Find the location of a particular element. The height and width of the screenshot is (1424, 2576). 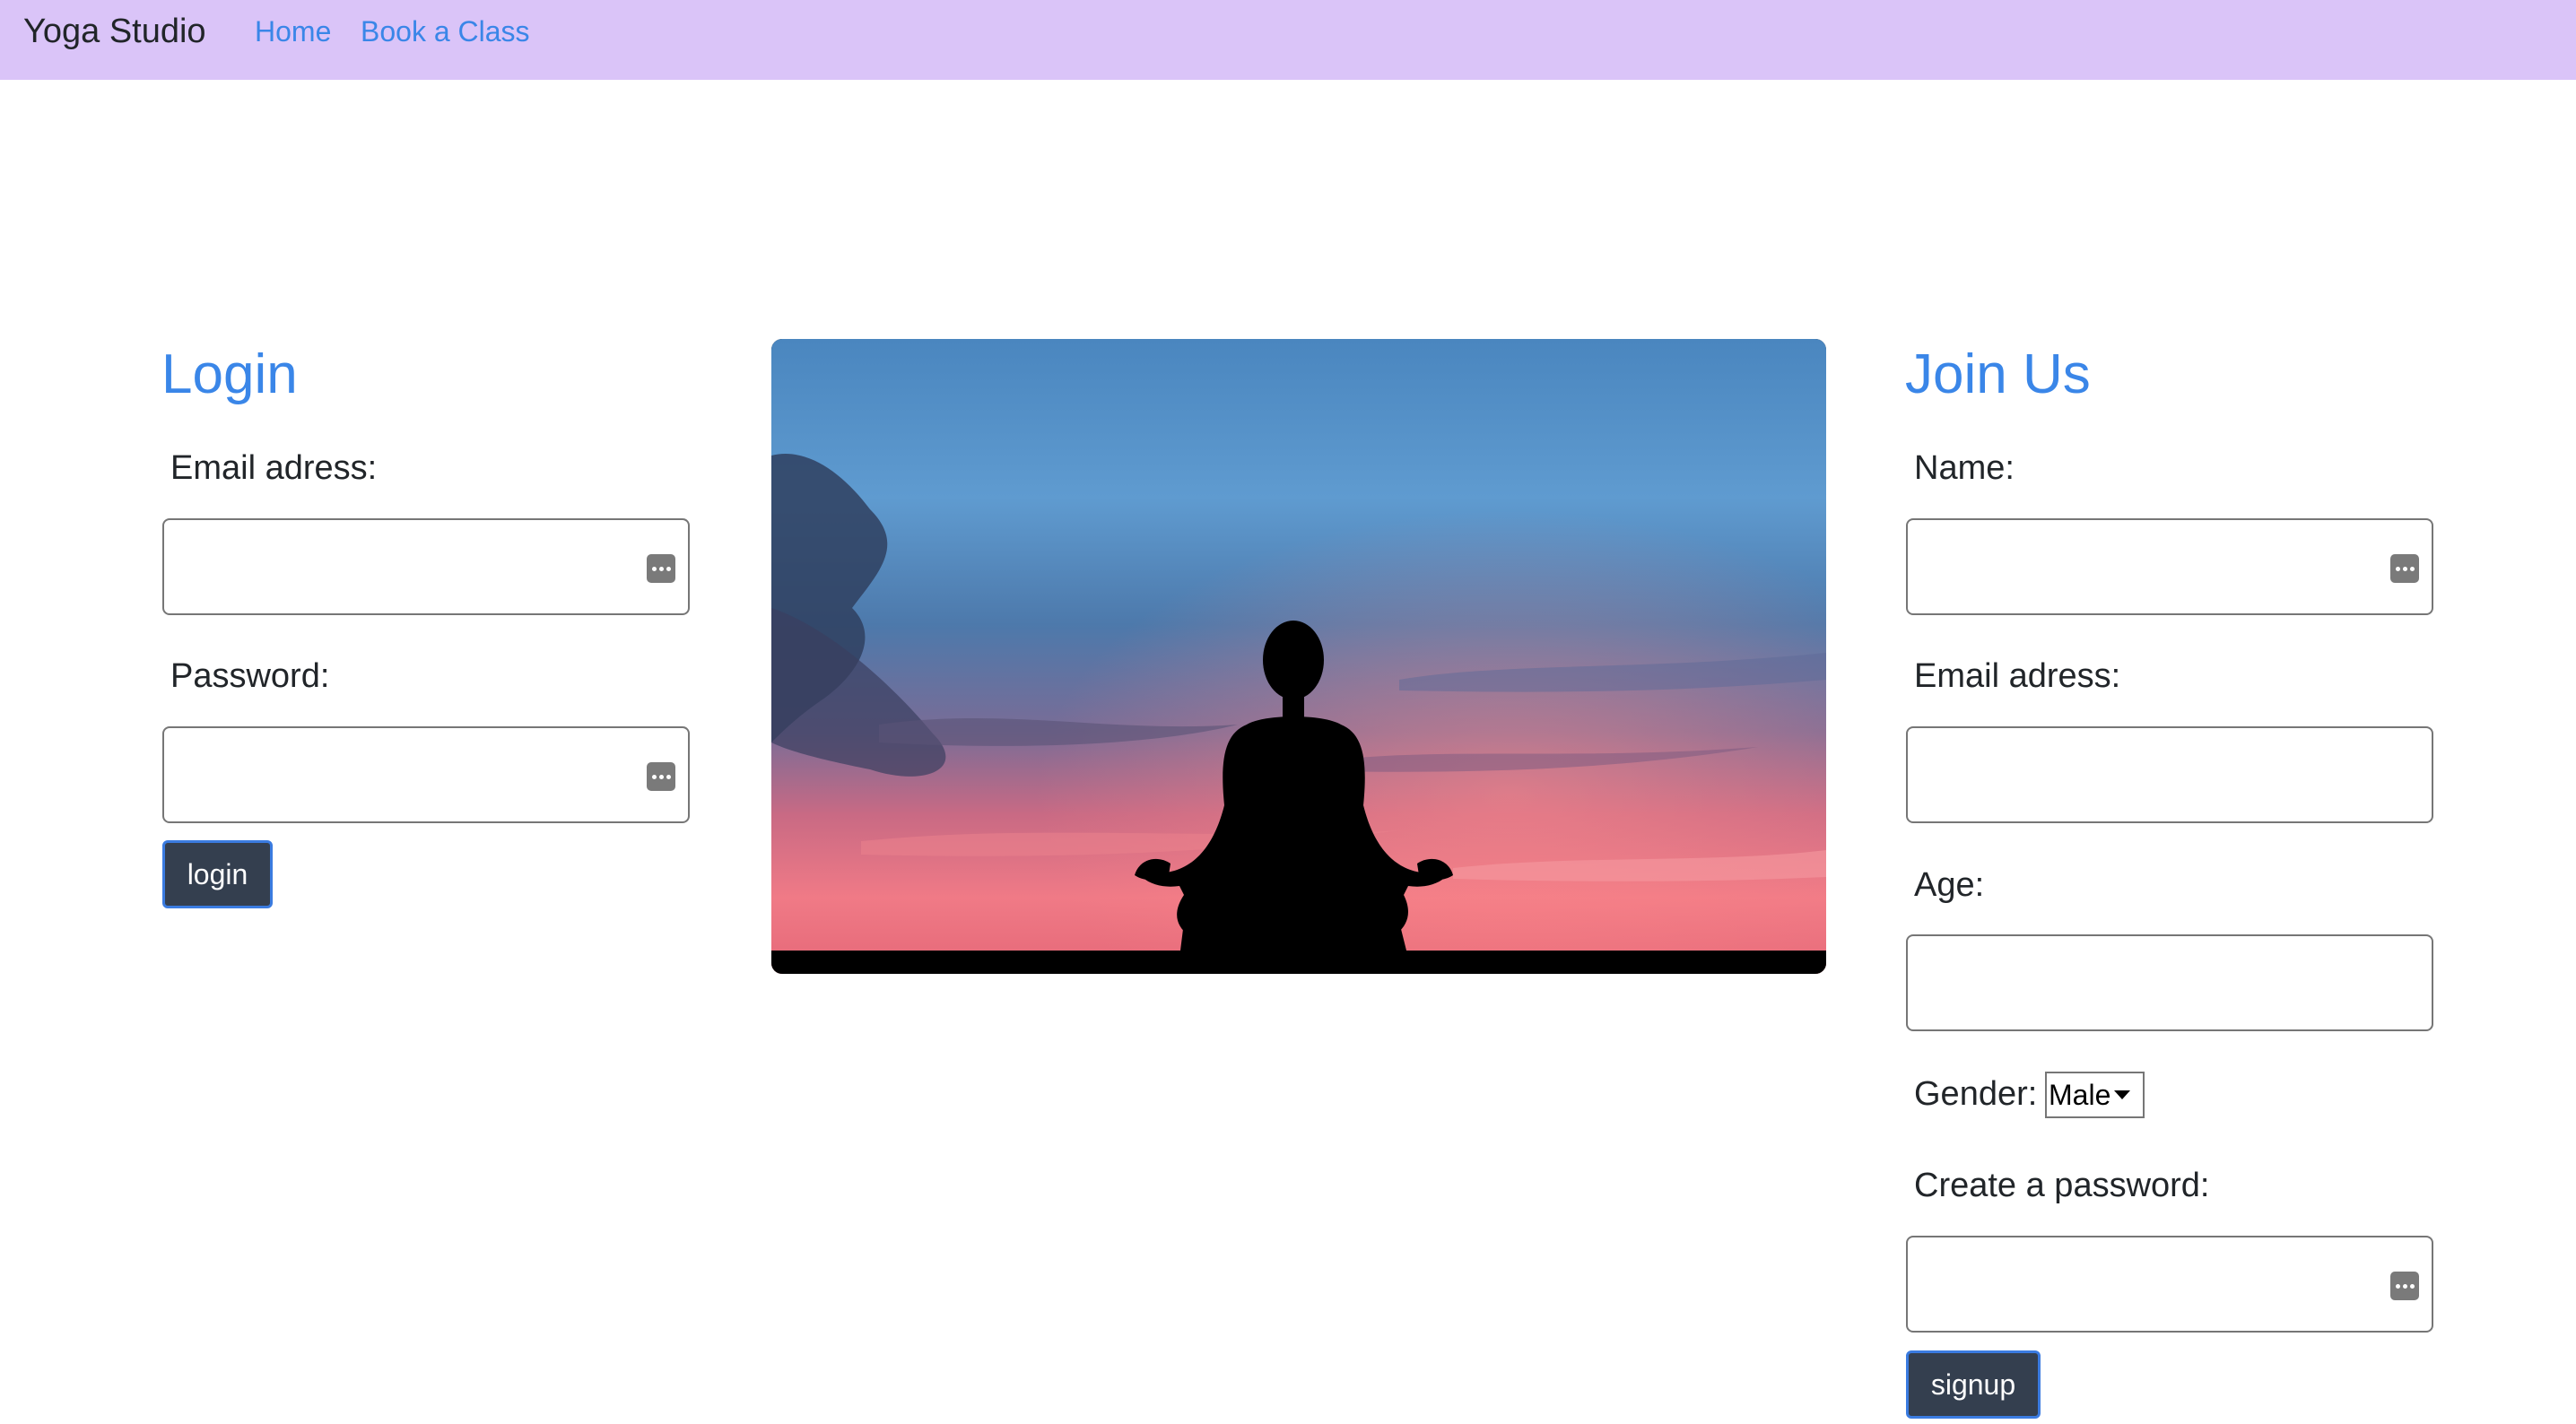

brand-logo: Yoga Studio is located at coordinates (114, 31).